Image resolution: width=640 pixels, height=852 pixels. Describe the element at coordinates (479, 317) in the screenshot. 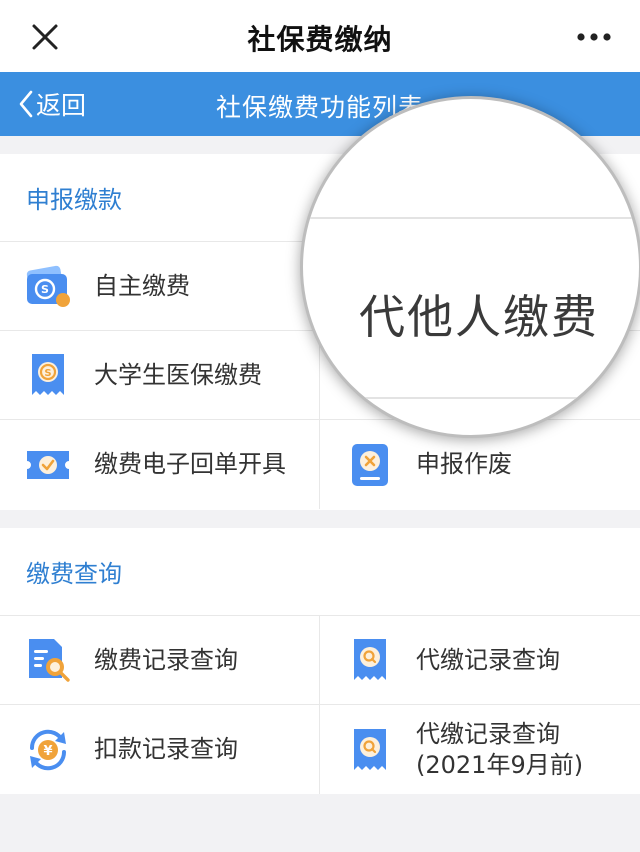

I see `magnified-label: 代他人缴费` at that location.